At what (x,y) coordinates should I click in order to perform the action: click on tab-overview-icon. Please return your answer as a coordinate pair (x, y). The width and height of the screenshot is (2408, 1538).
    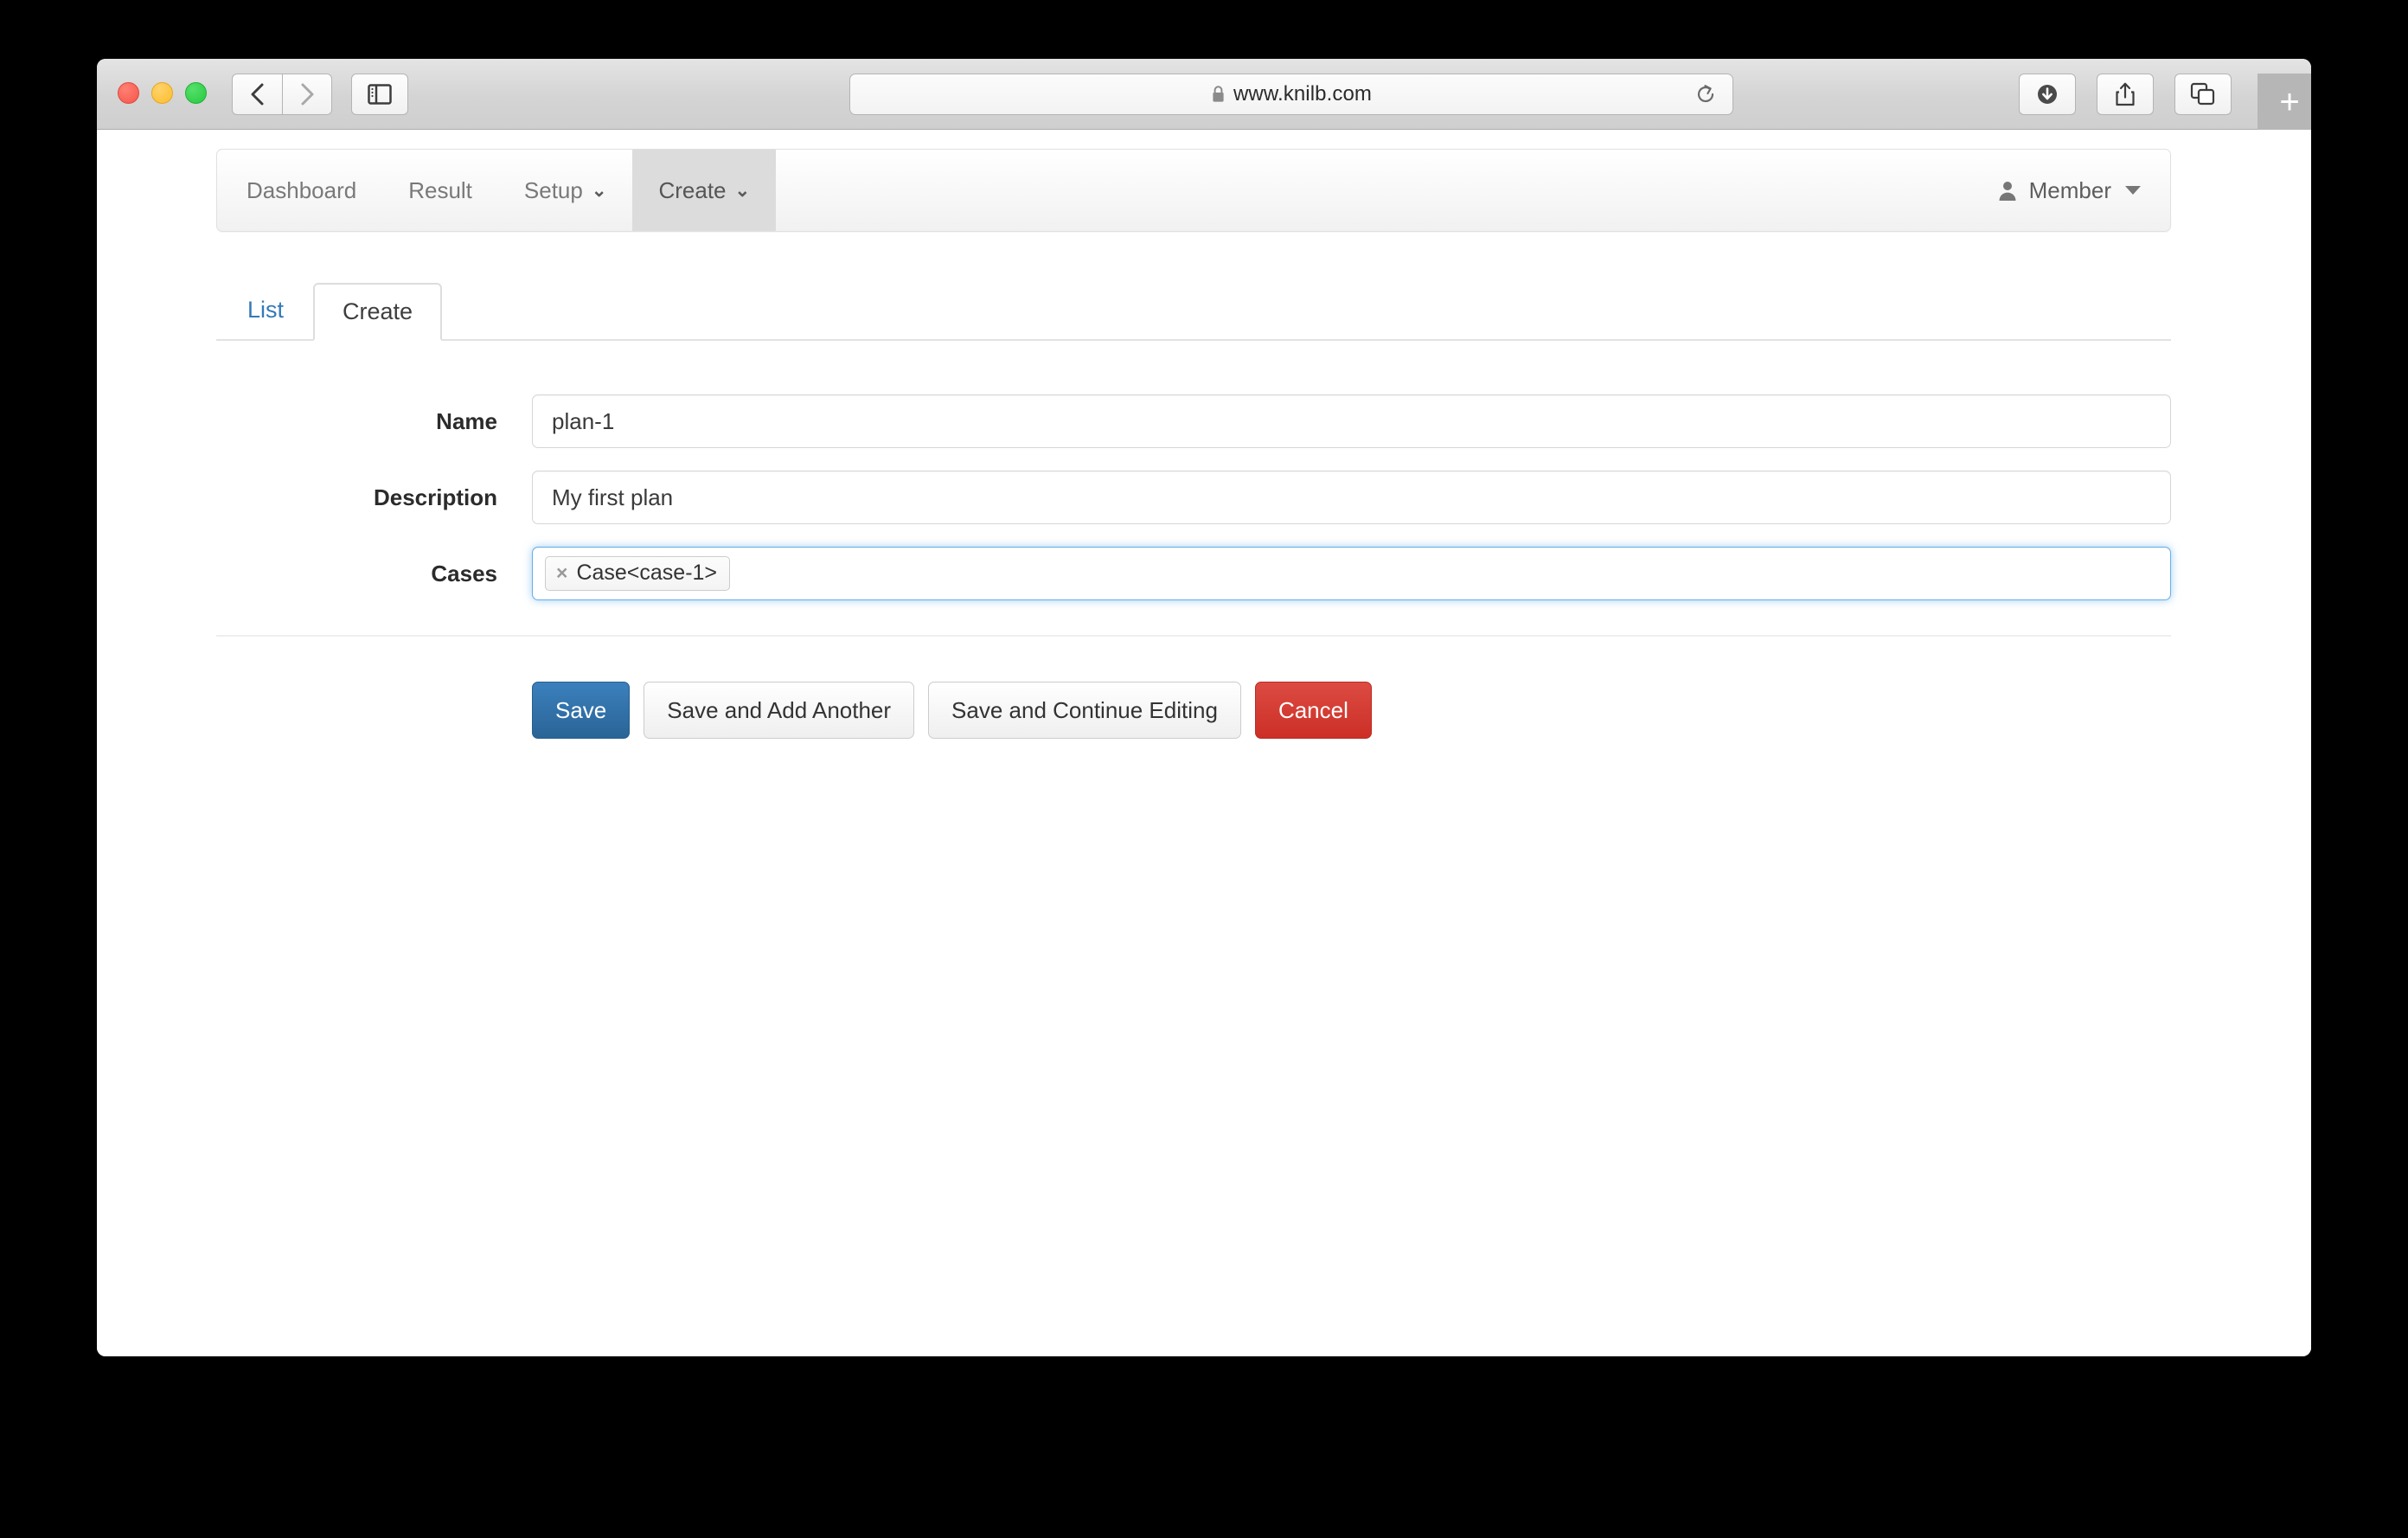
    Looking at the image, I should click on (2202, 94).